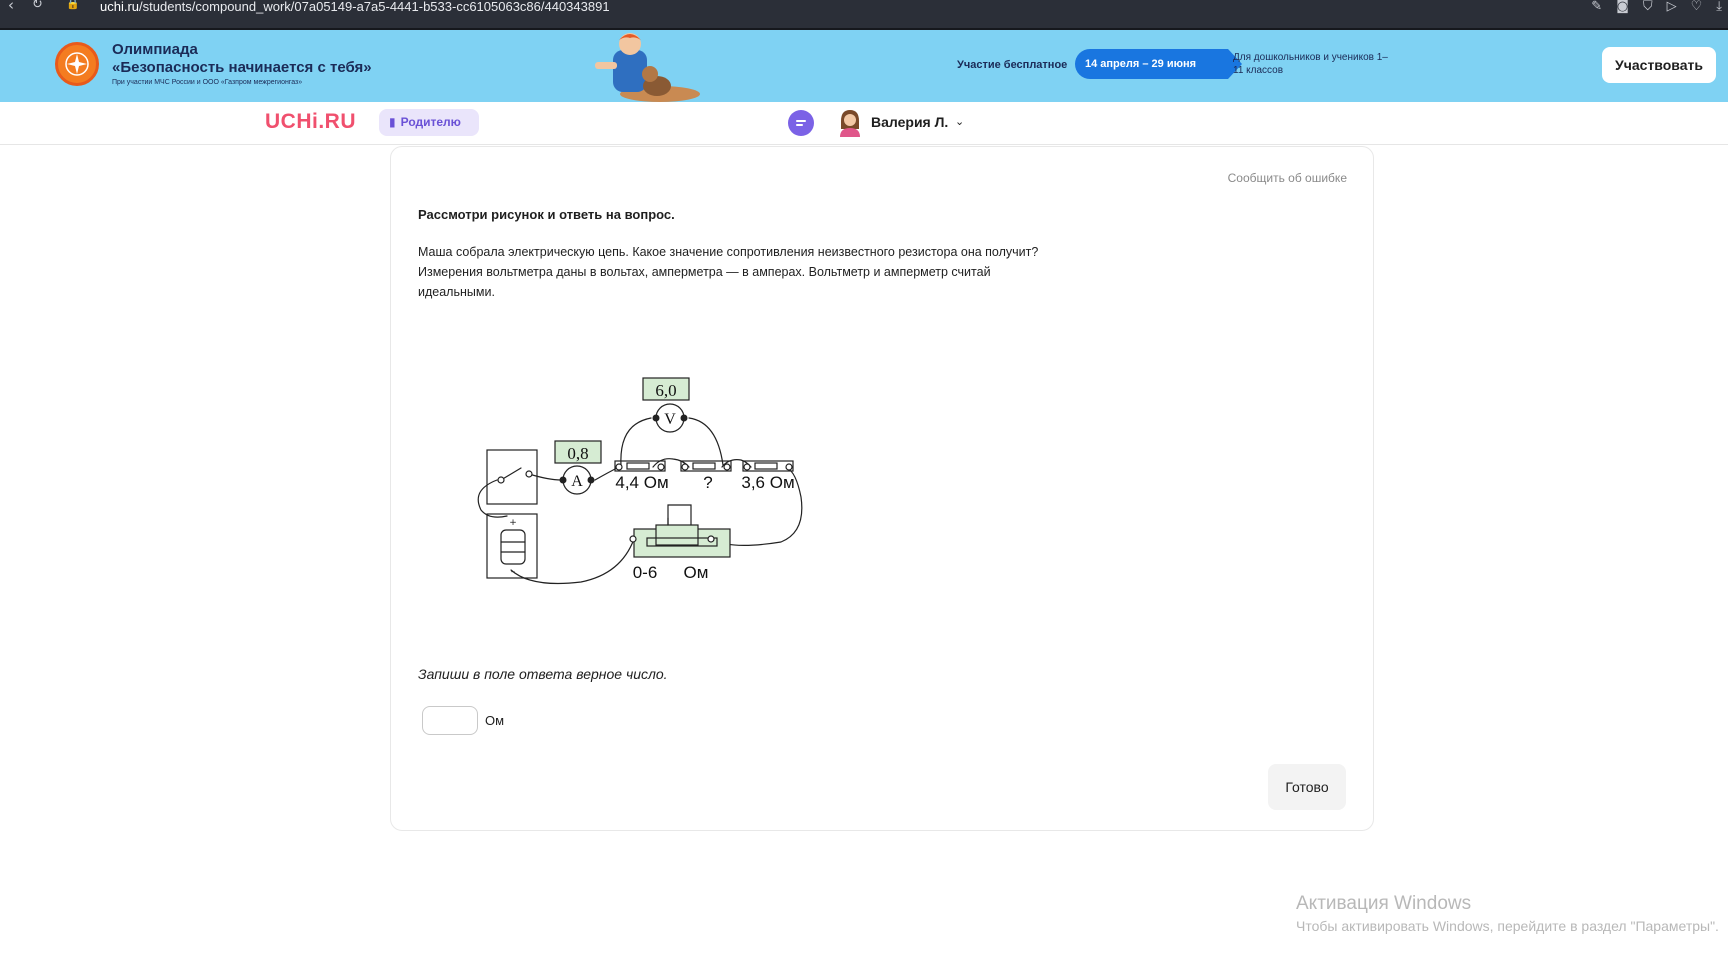  Describe the element at coordinates (1596, 7) in the screenshot. I see `edit-icon: ✎` at that location.